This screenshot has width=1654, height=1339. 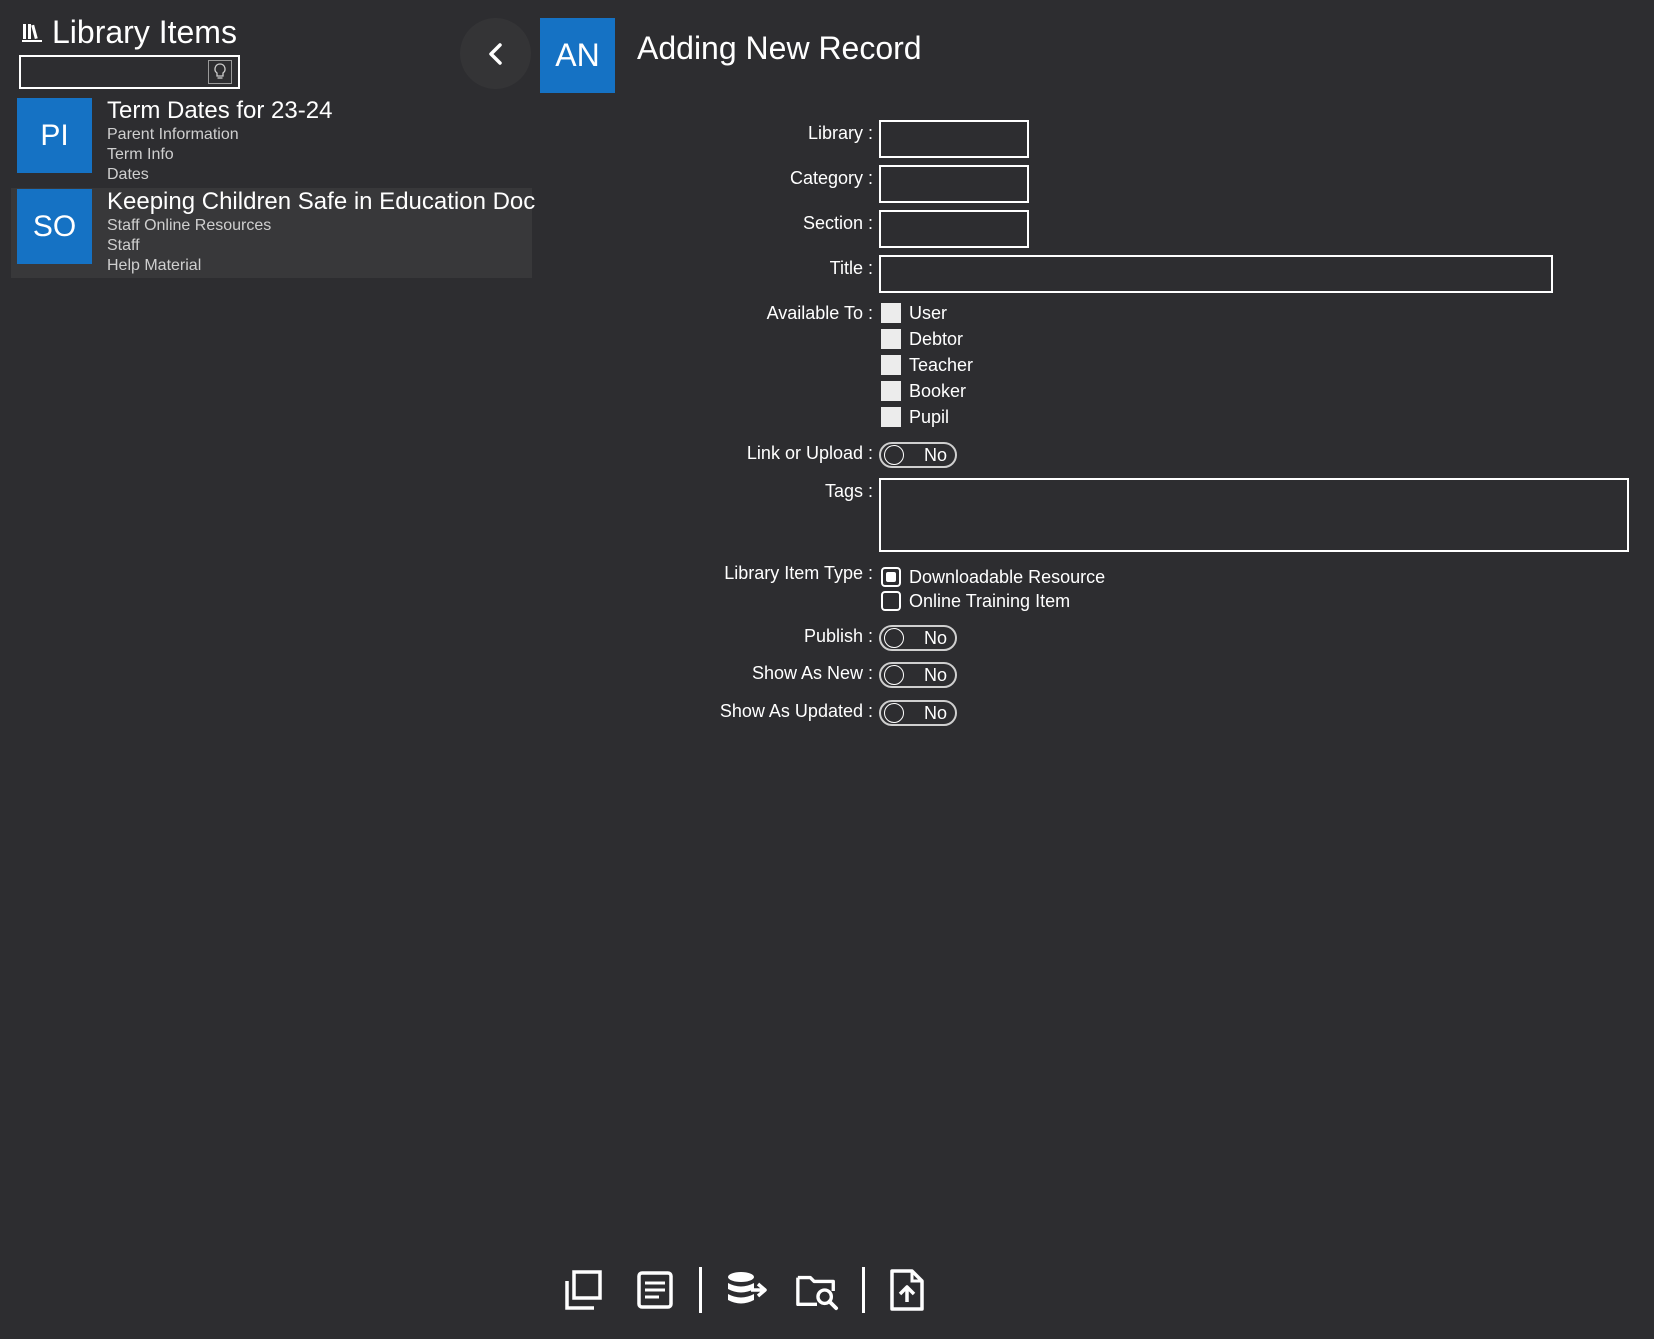 I want to click on link-or-upload-label: Link or Upload :, so click(x=809, y=453).